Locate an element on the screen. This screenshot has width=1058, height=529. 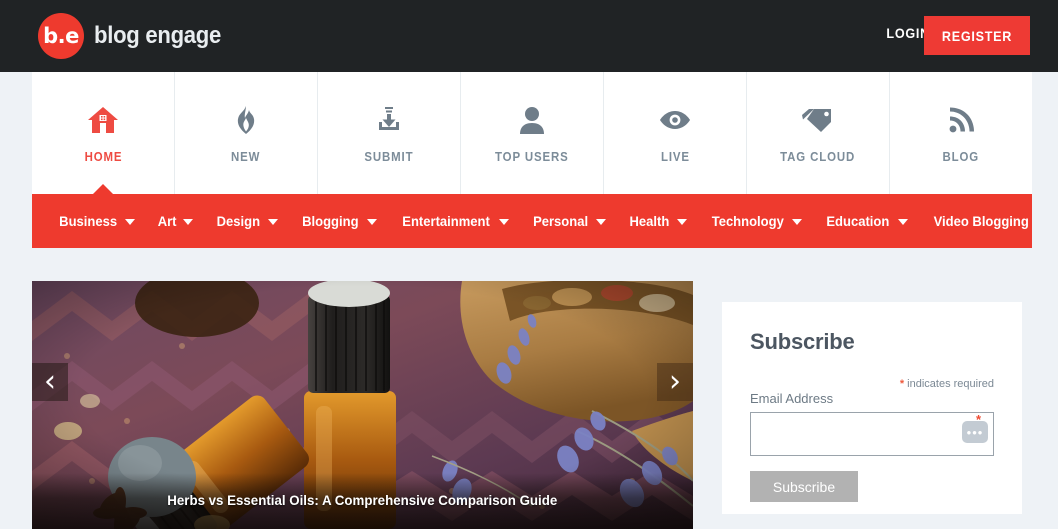
category-business-label: Business is located at coordinates (88, 221).